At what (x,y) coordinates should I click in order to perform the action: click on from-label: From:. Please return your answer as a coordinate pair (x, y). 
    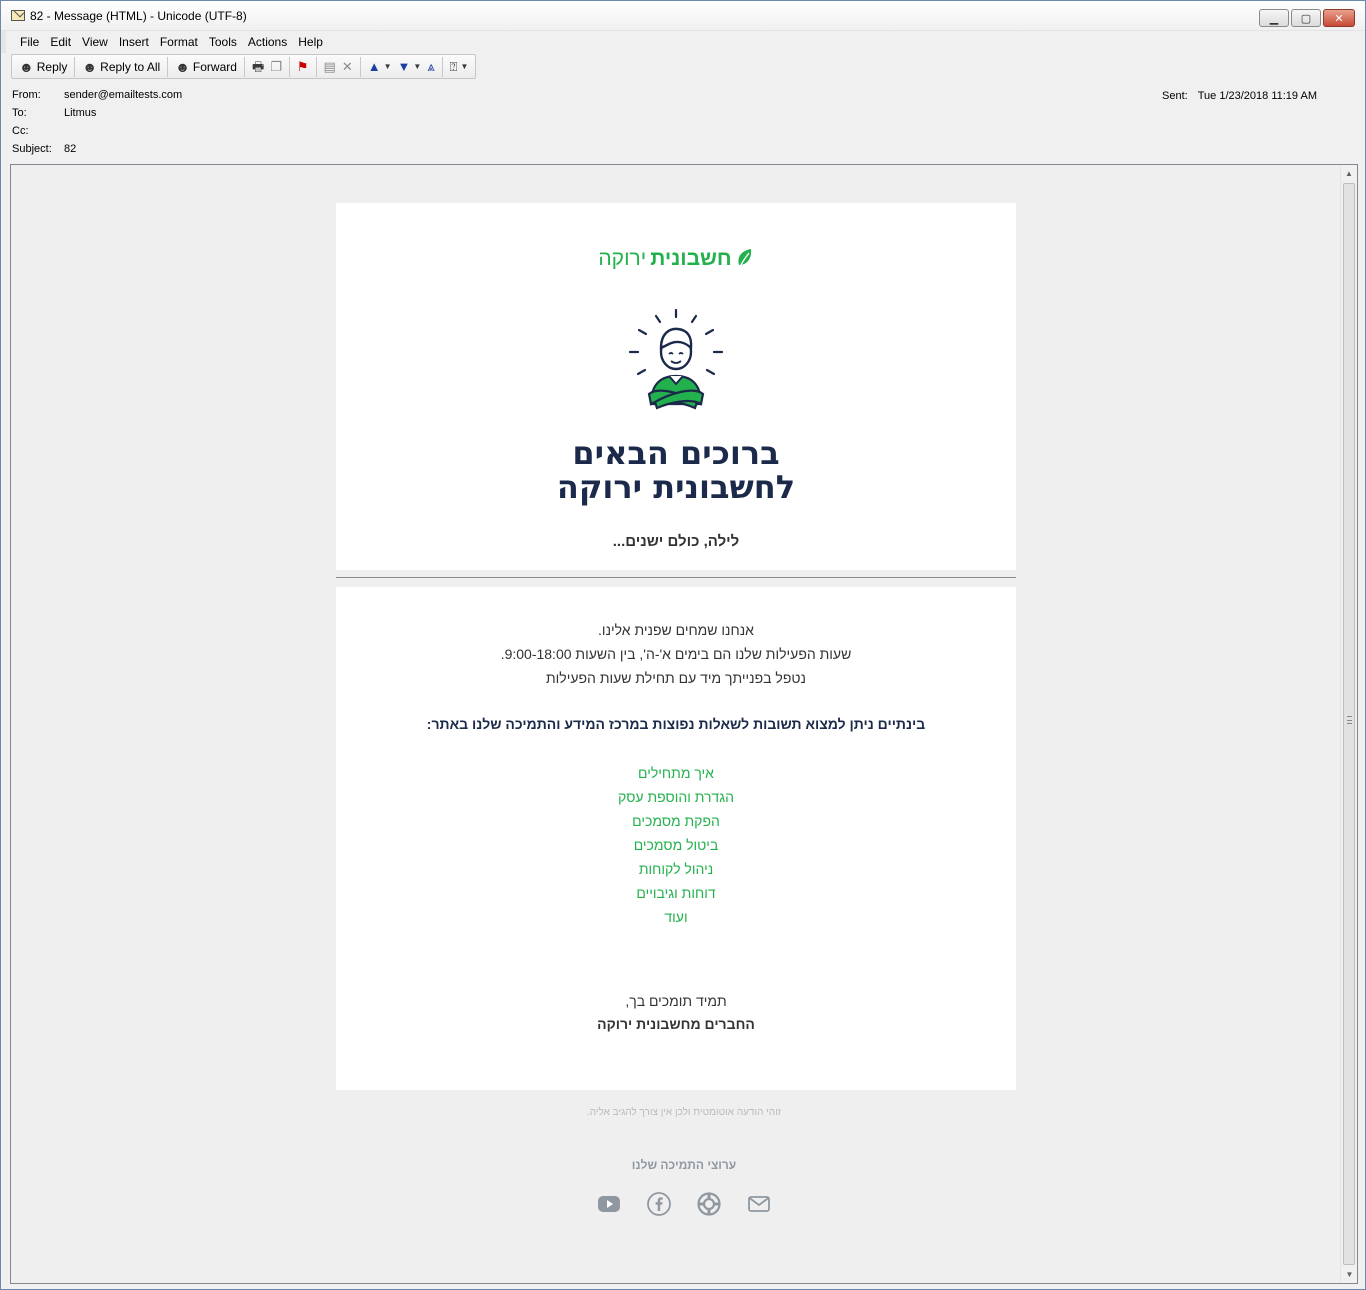
    Looking at the image, I should click on (26, 95).